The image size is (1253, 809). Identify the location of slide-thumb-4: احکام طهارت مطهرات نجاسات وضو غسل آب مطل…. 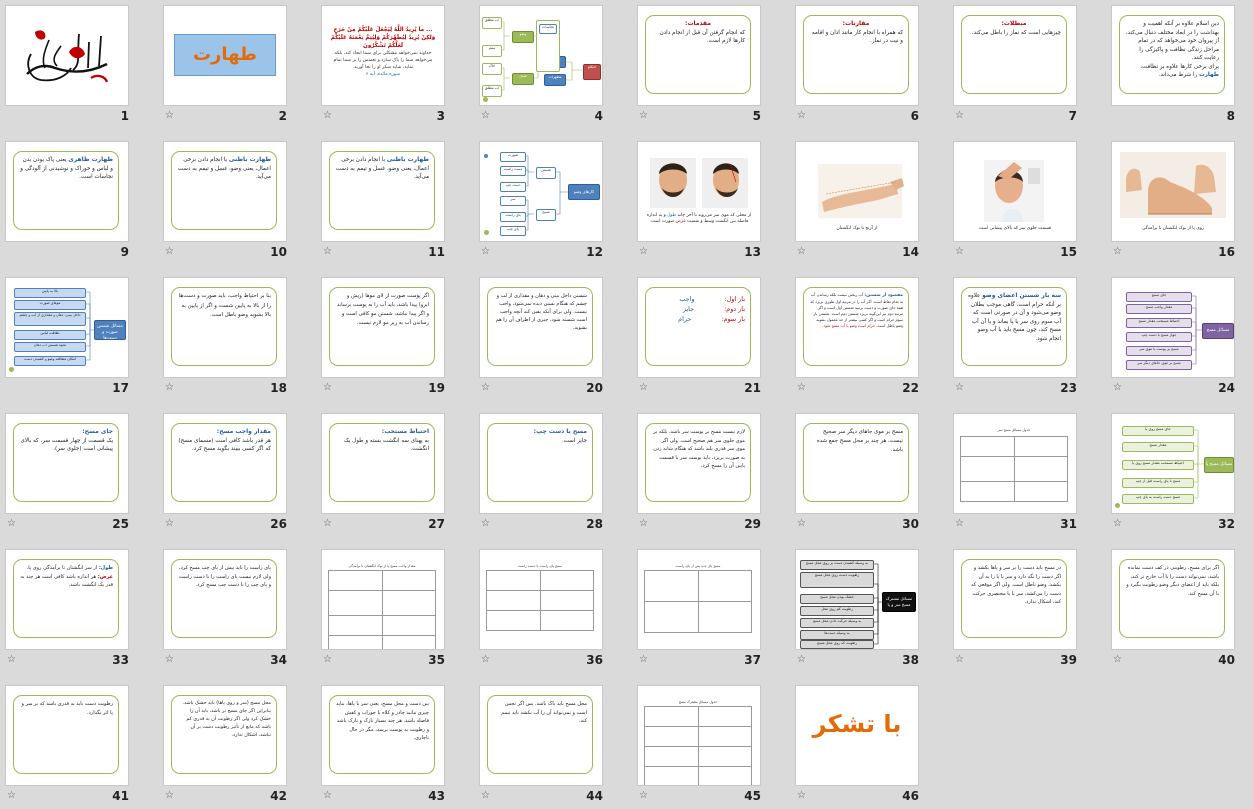
(541, 64).